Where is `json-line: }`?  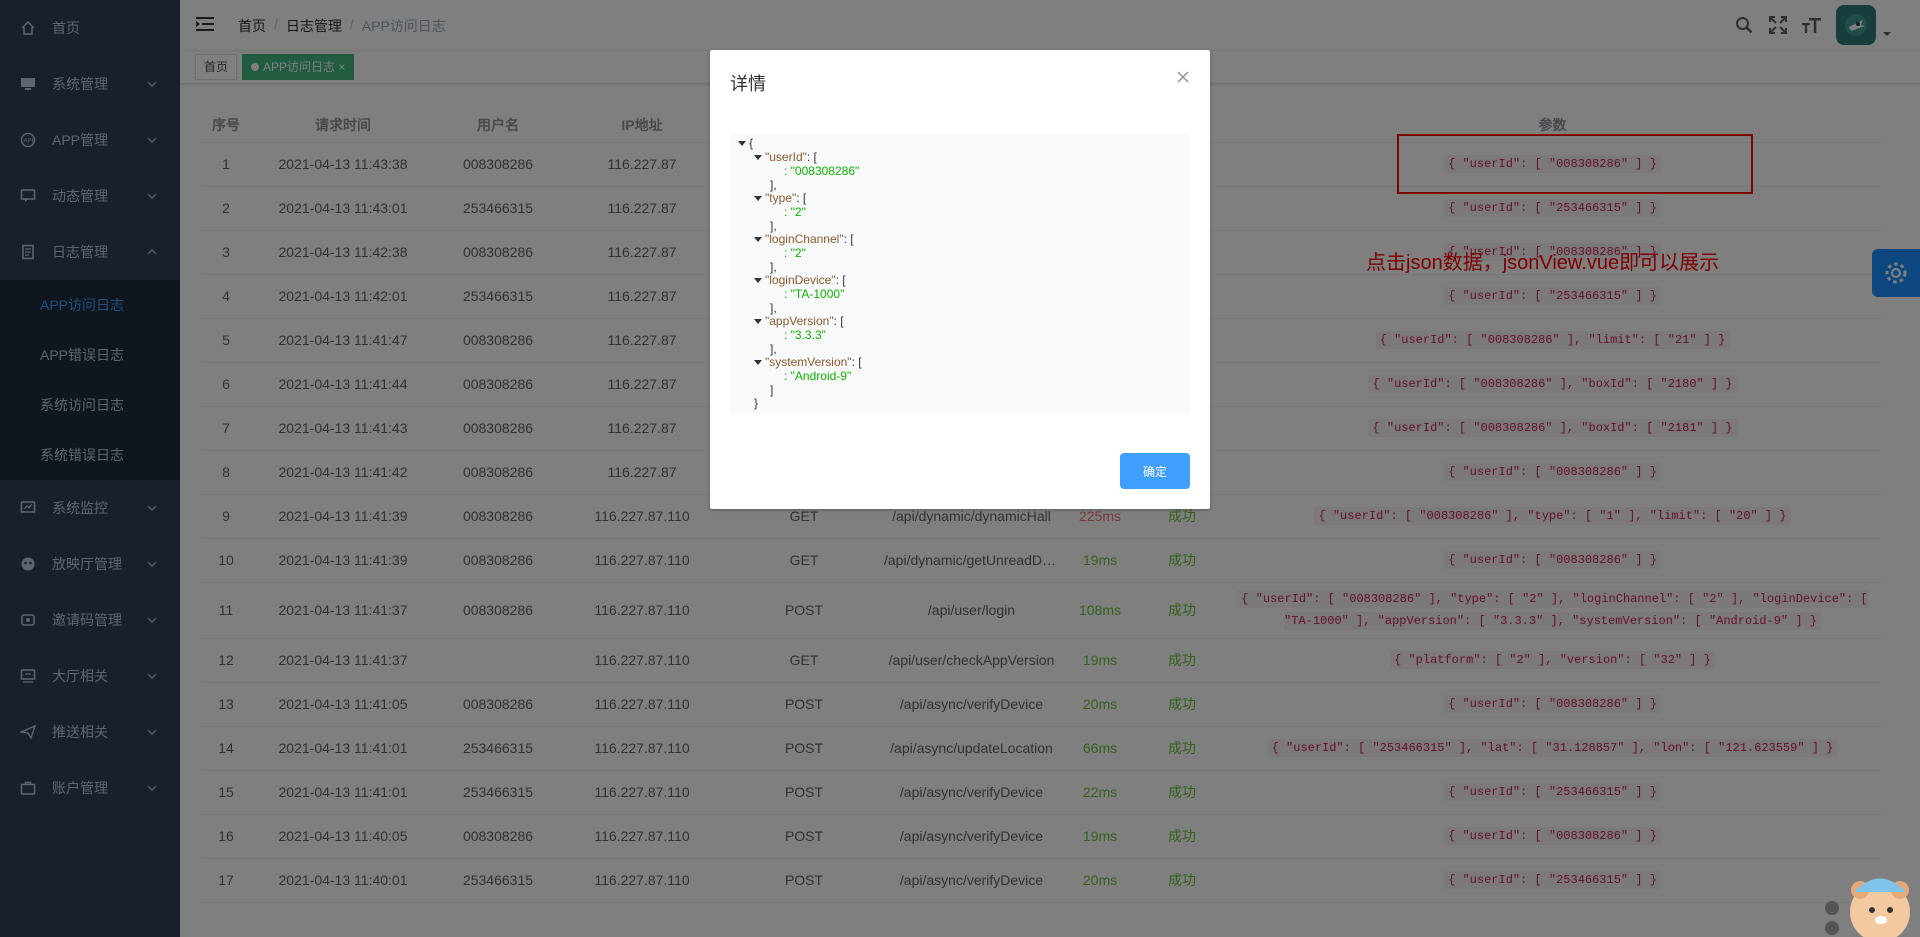 json-line: } is located at coordinates (756, 403).